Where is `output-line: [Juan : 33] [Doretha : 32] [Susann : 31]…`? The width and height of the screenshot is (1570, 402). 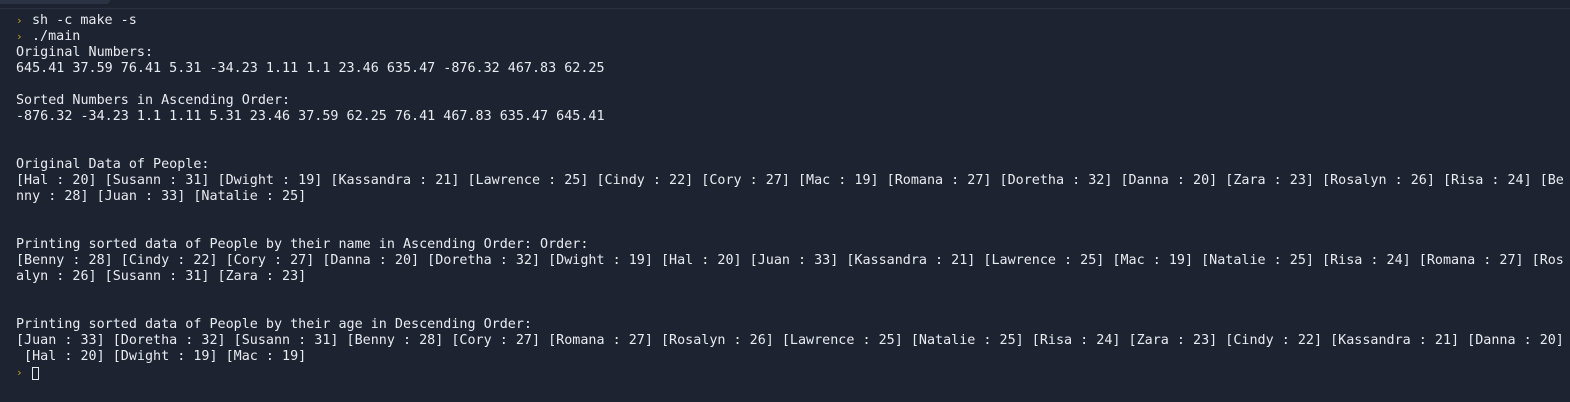 output-line: [Juan : 33] [Doretha : 32] [Susann : 31]… is located at coordinates (790, 340).